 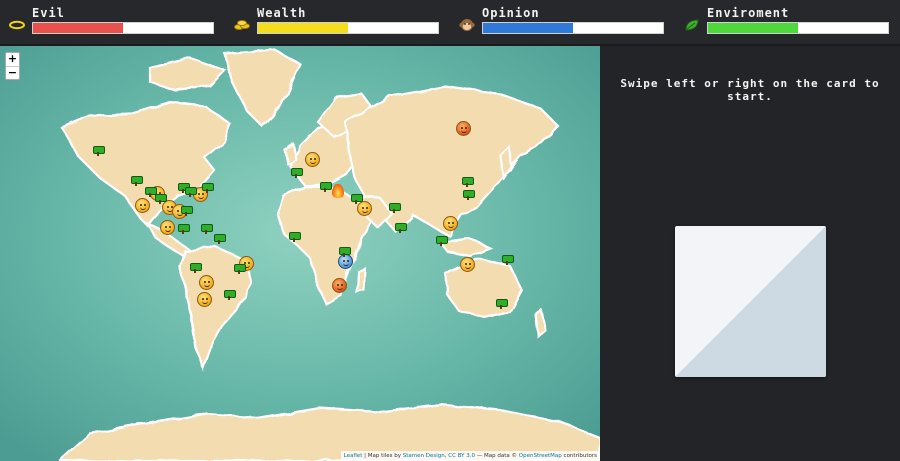 What do you see at coordinates (540, 456) in the screenshot?
I see `osm-link: OpenStreetMap` at bounding box center [540, 456].